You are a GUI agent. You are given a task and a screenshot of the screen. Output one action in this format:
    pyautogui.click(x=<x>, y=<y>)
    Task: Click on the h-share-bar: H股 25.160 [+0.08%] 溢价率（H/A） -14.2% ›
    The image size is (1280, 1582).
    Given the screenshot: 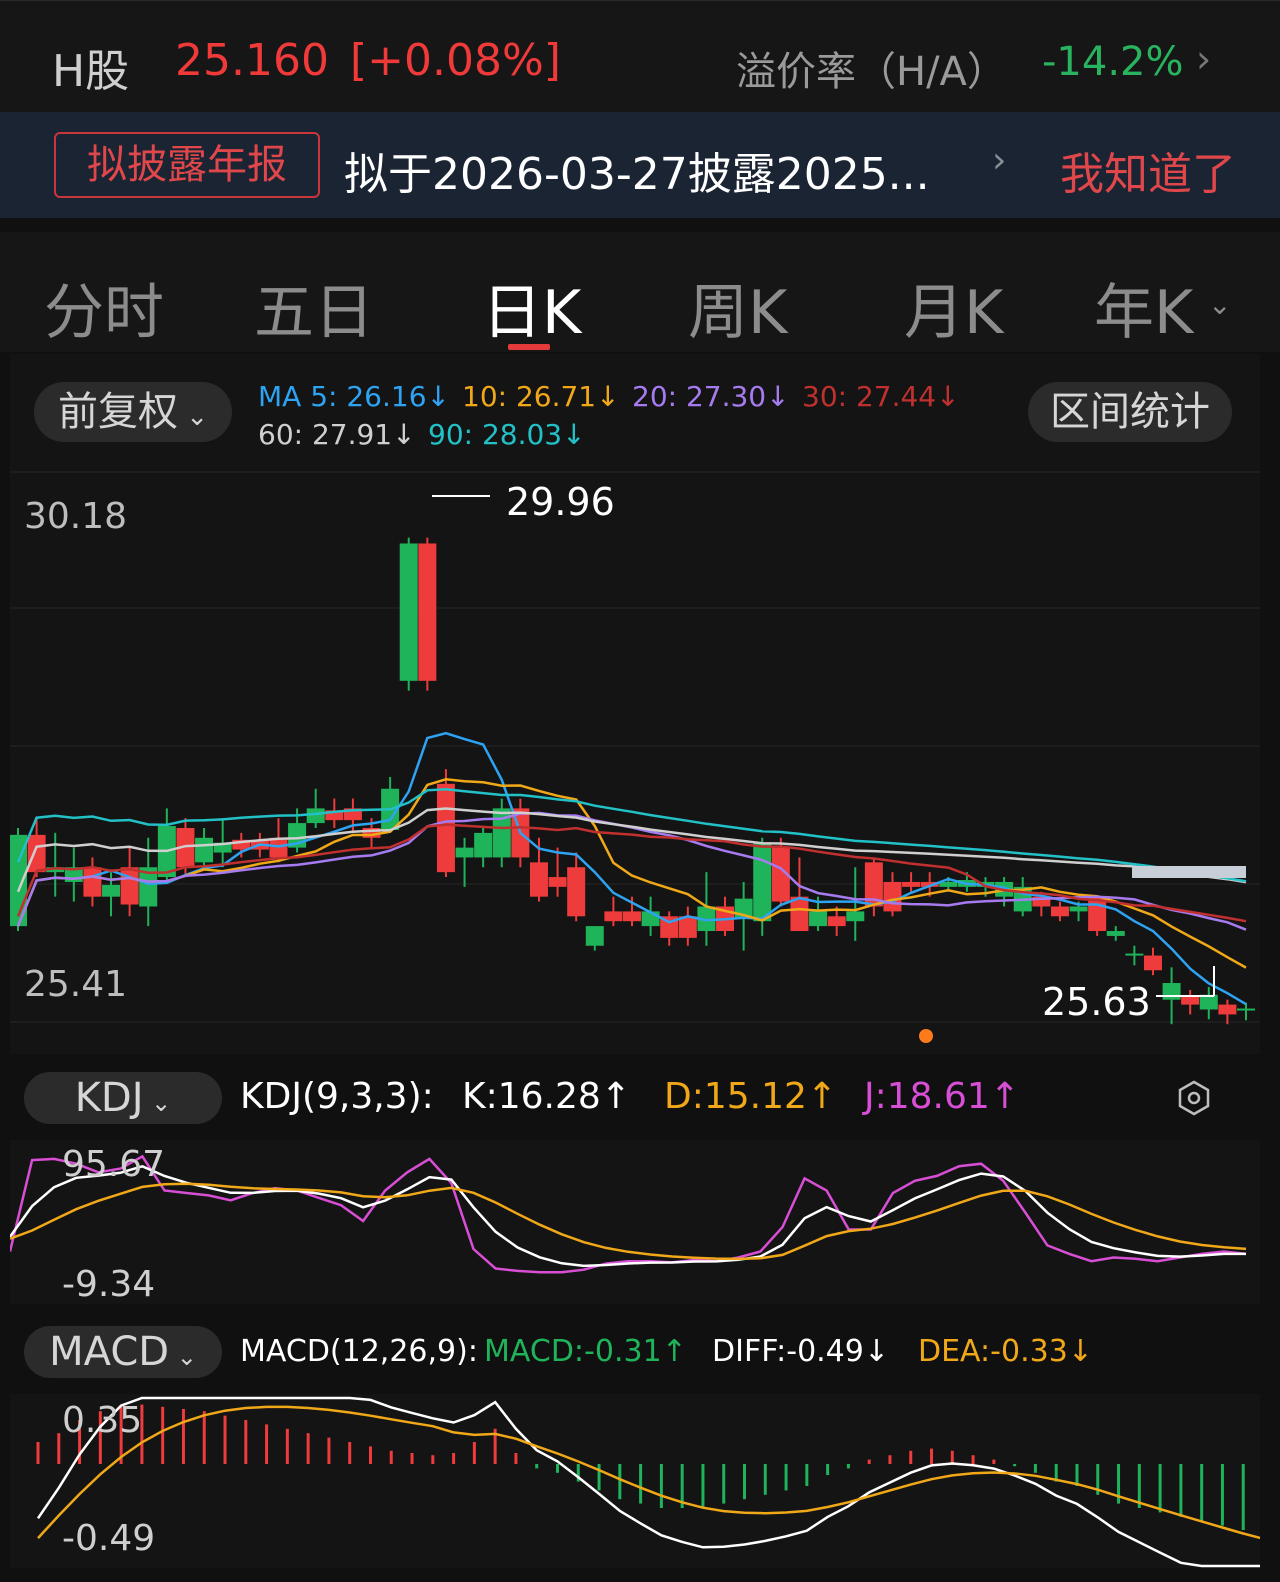 What is the action you would take?
    pyautogui.click(x=640, y=56)
    